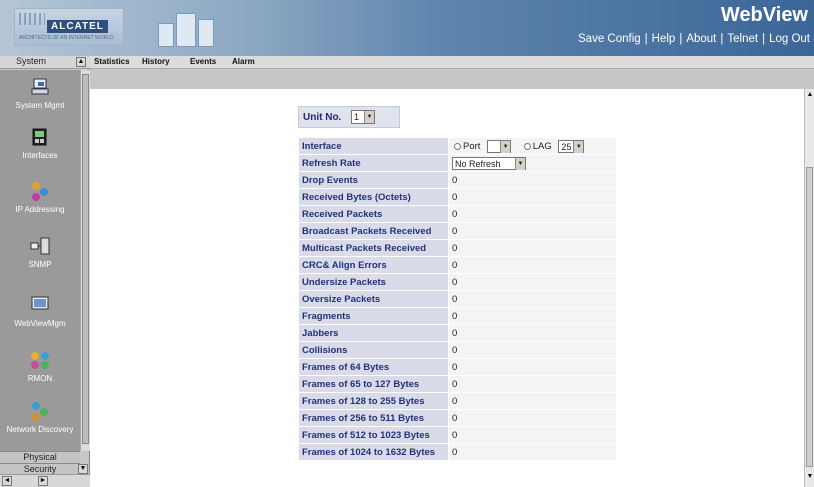  Describe the element at coordinates (742, 39) in the screenshot. I see `telnet-link: Telnet` at that location.